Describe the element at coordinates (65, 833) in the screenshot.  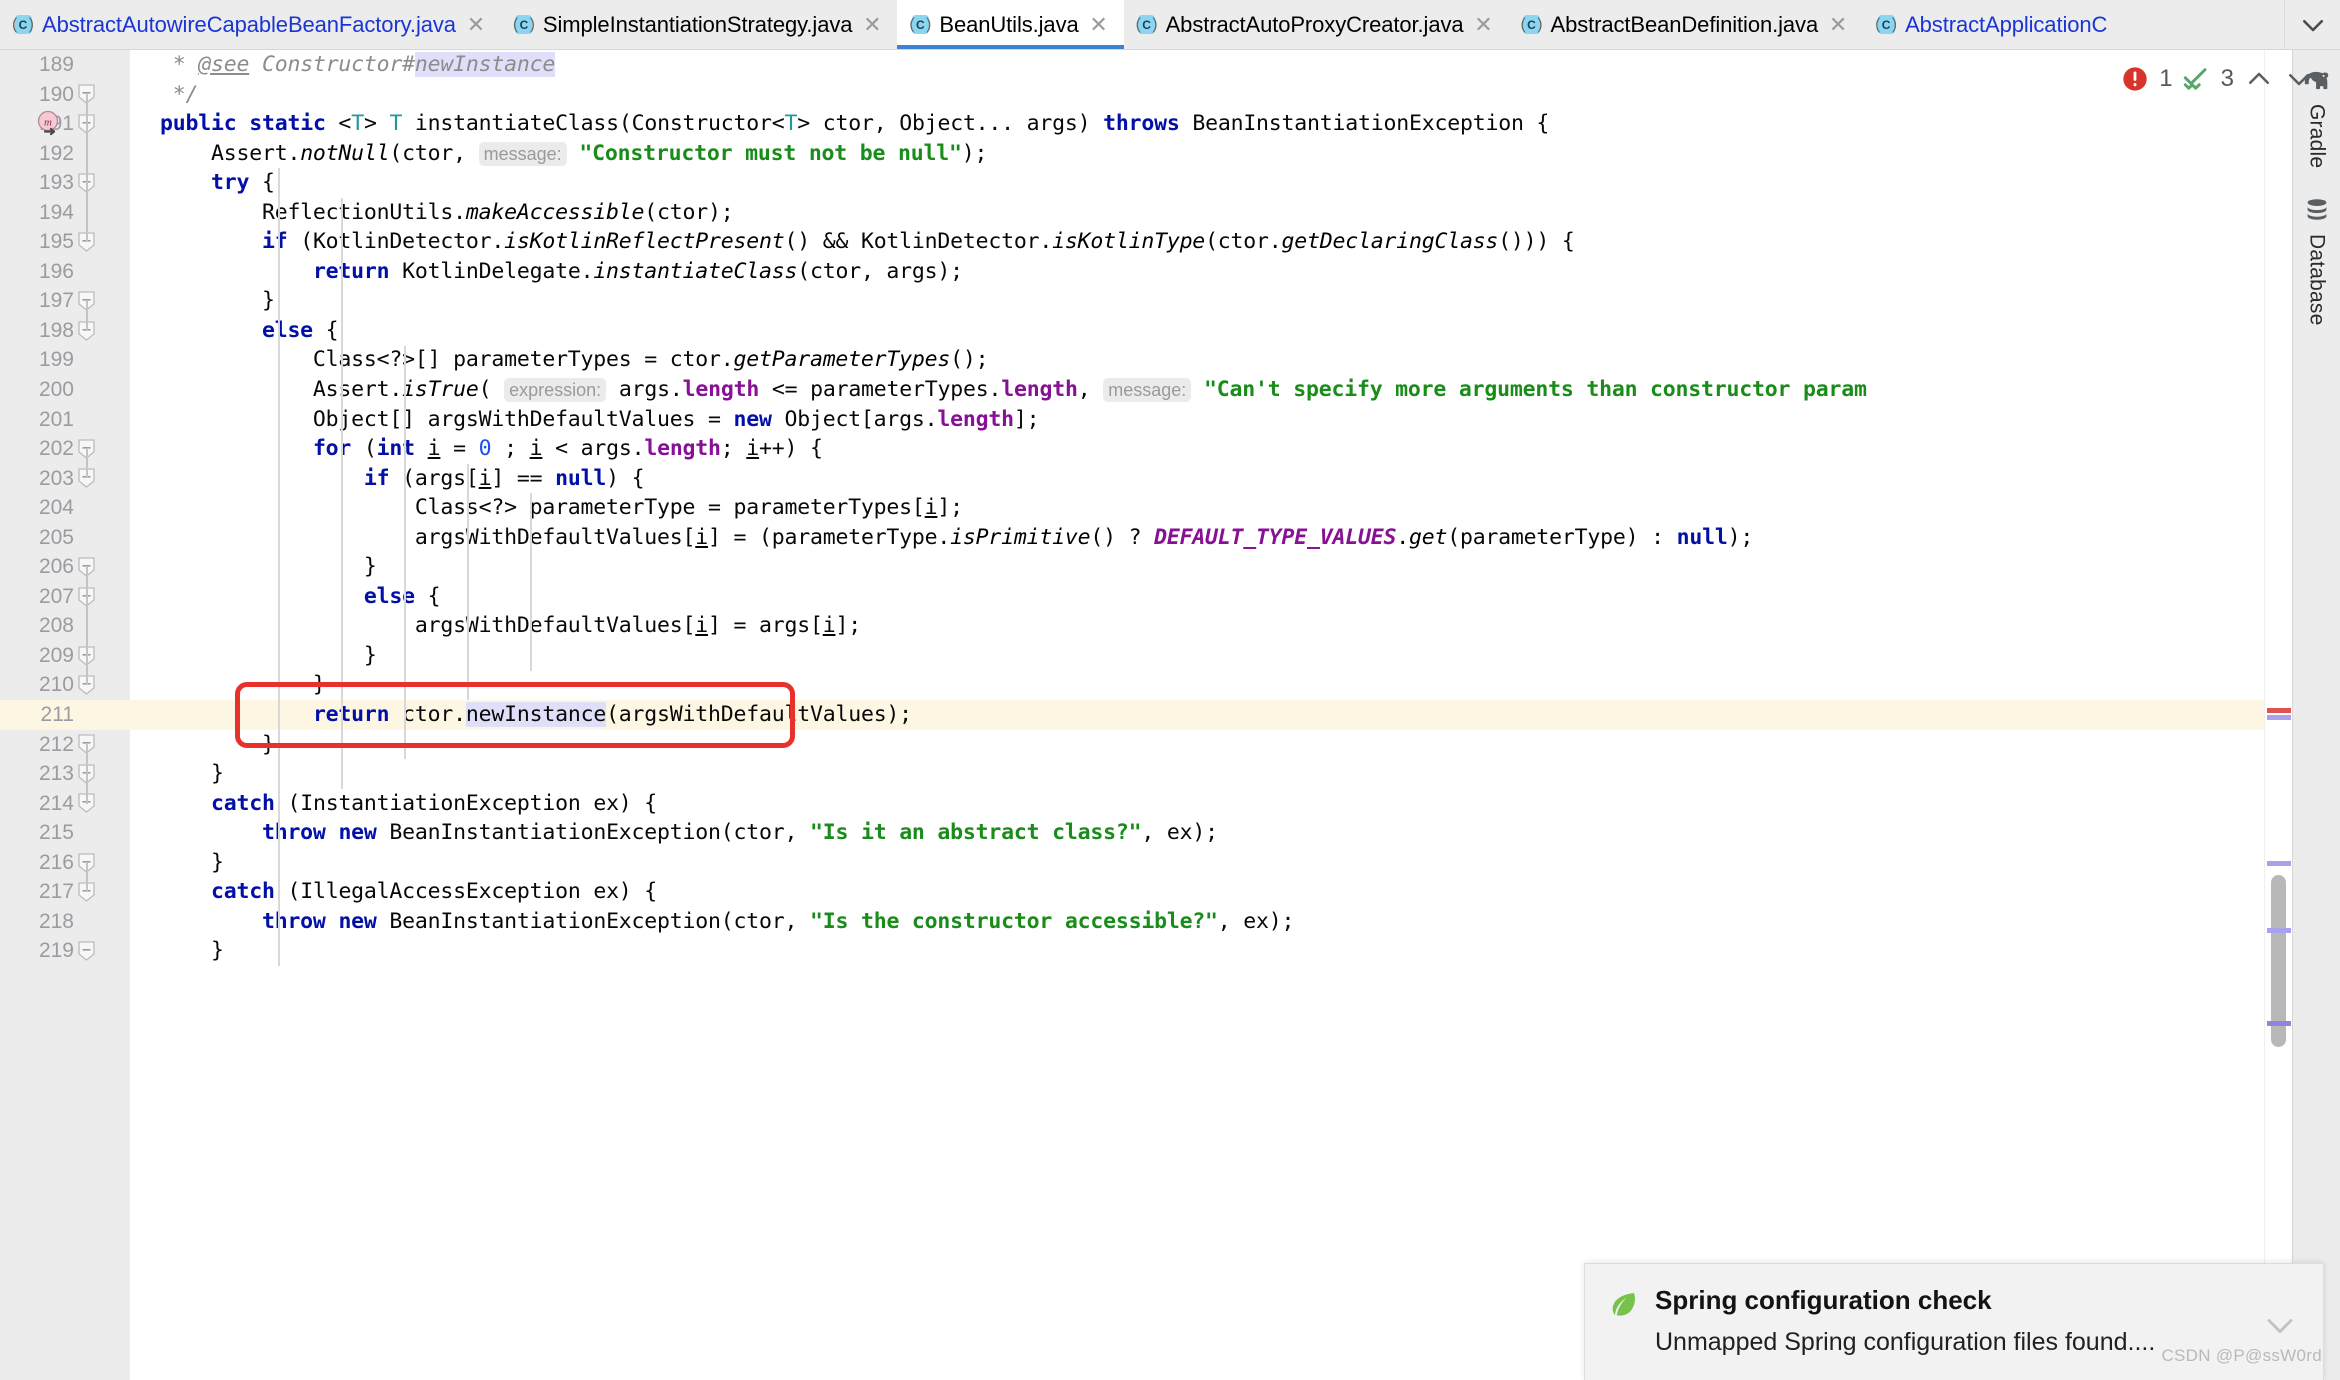
I see `gutter-line: 215` at that location.